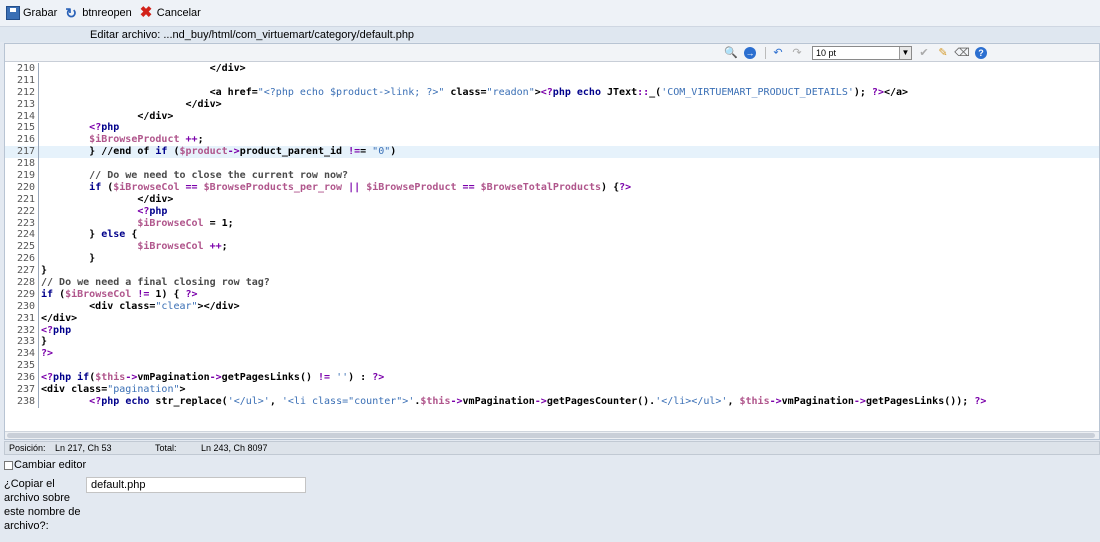 Image resolution: width=1100 pixels, height=542 pixels. What do you see at coordinates (943, 53) in the screenshot?
I see `reset-highlight-icon: ✎` at bounding box center [943, 53].